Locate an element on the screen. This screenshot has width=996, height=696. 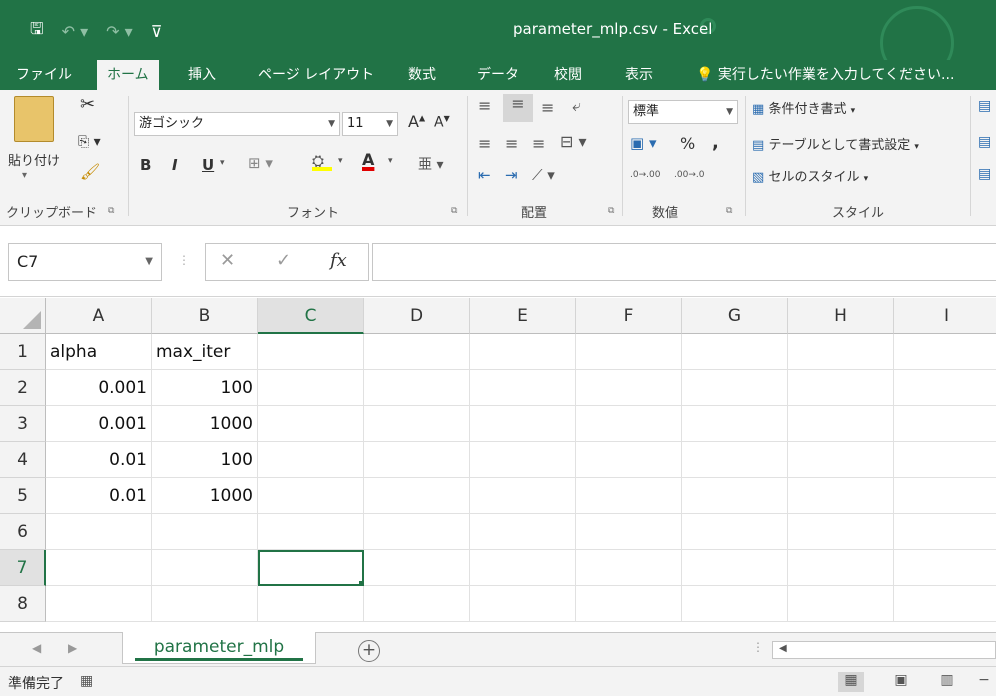
bold-button: B is located at coordinates (145, 165).